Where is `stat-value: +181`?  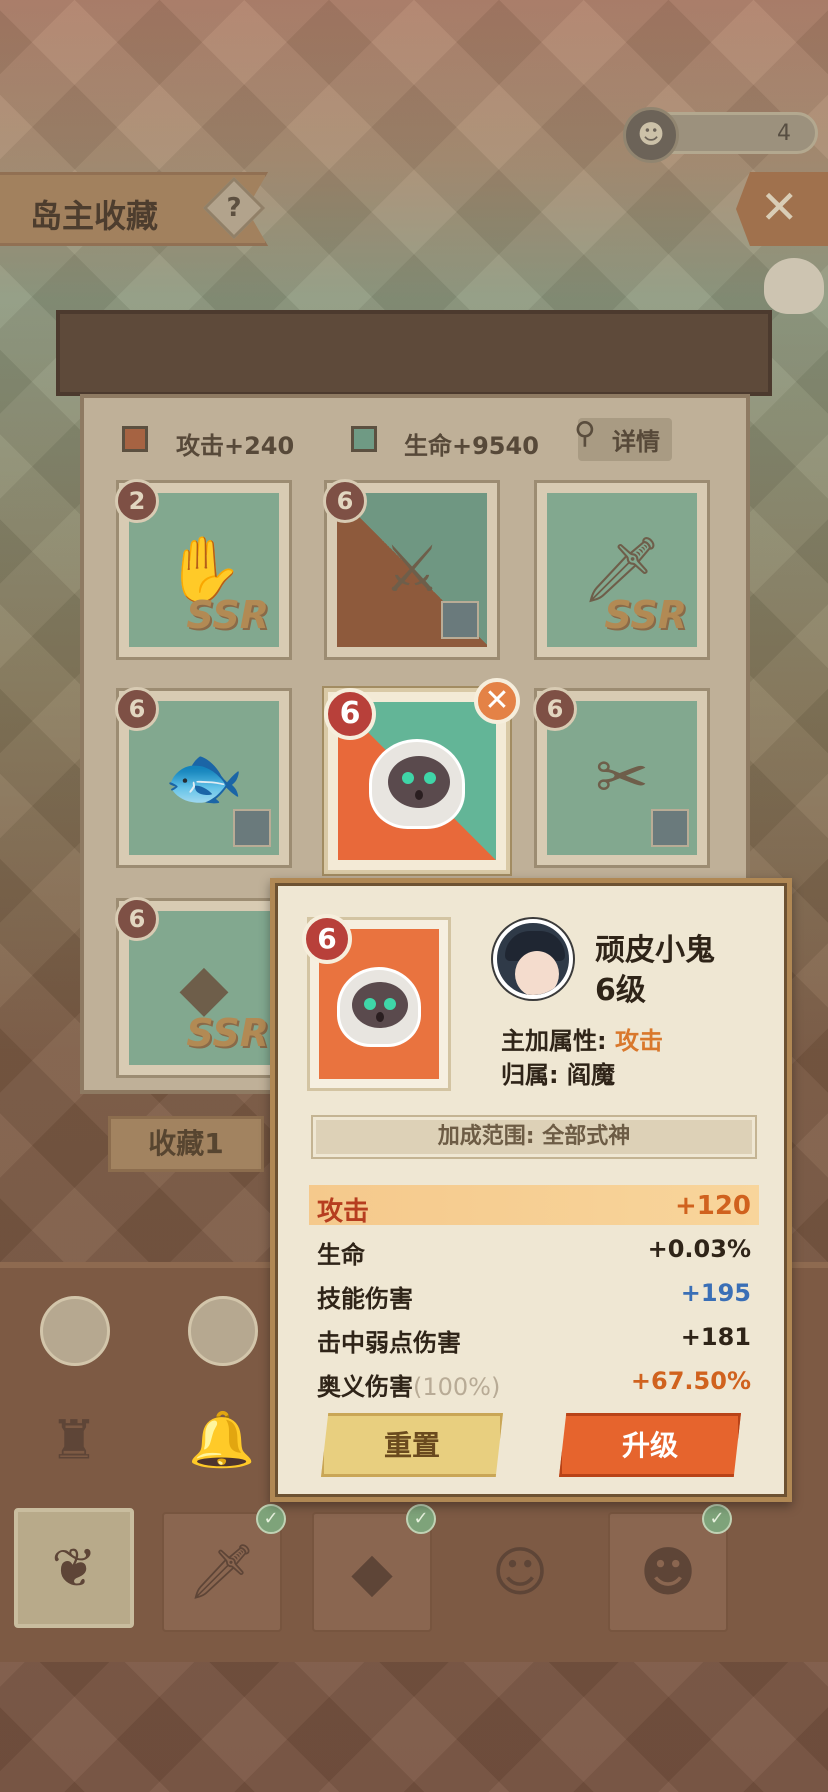 stat-value: +181 is located at coordinates (715, 1337).